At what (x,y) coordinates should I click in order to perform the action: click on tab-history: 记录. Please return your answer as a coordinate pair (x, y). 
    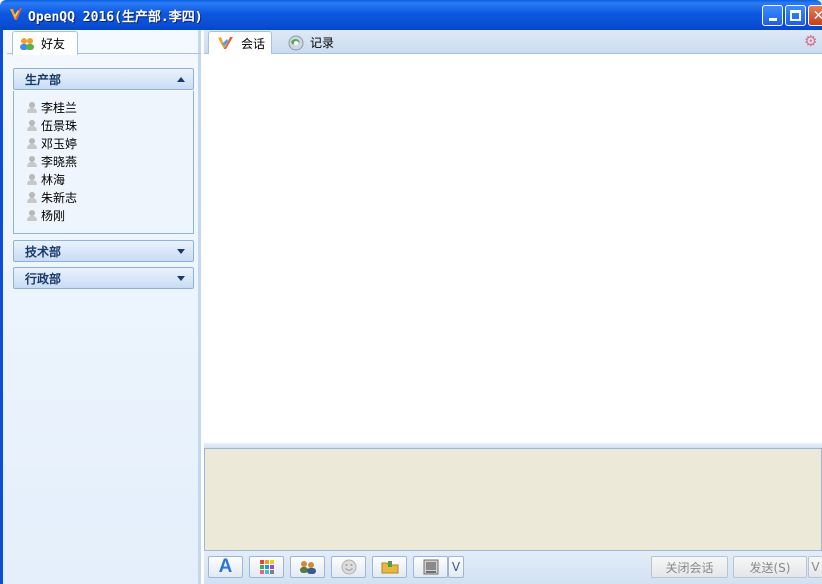
    Looking at the image, I should click on (315, 42).